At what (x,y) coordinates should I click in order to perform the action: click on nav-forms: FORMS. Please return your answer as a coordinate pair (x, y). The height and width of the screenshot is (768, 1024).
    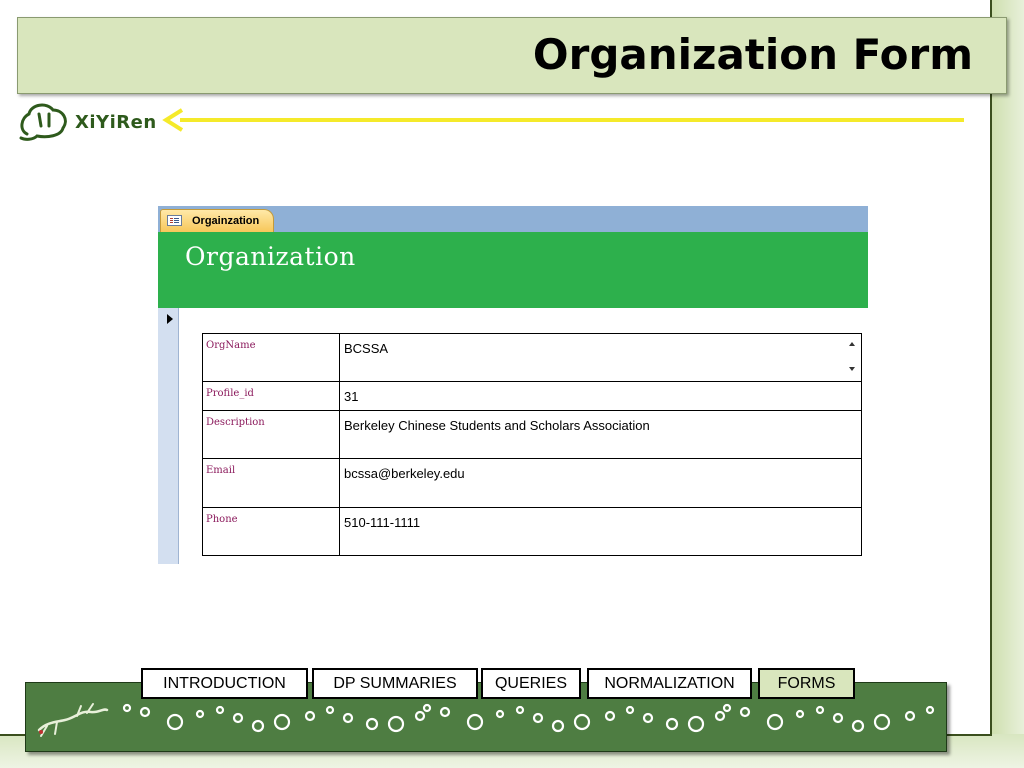
    Looking at the image, I should click on (806, 683).